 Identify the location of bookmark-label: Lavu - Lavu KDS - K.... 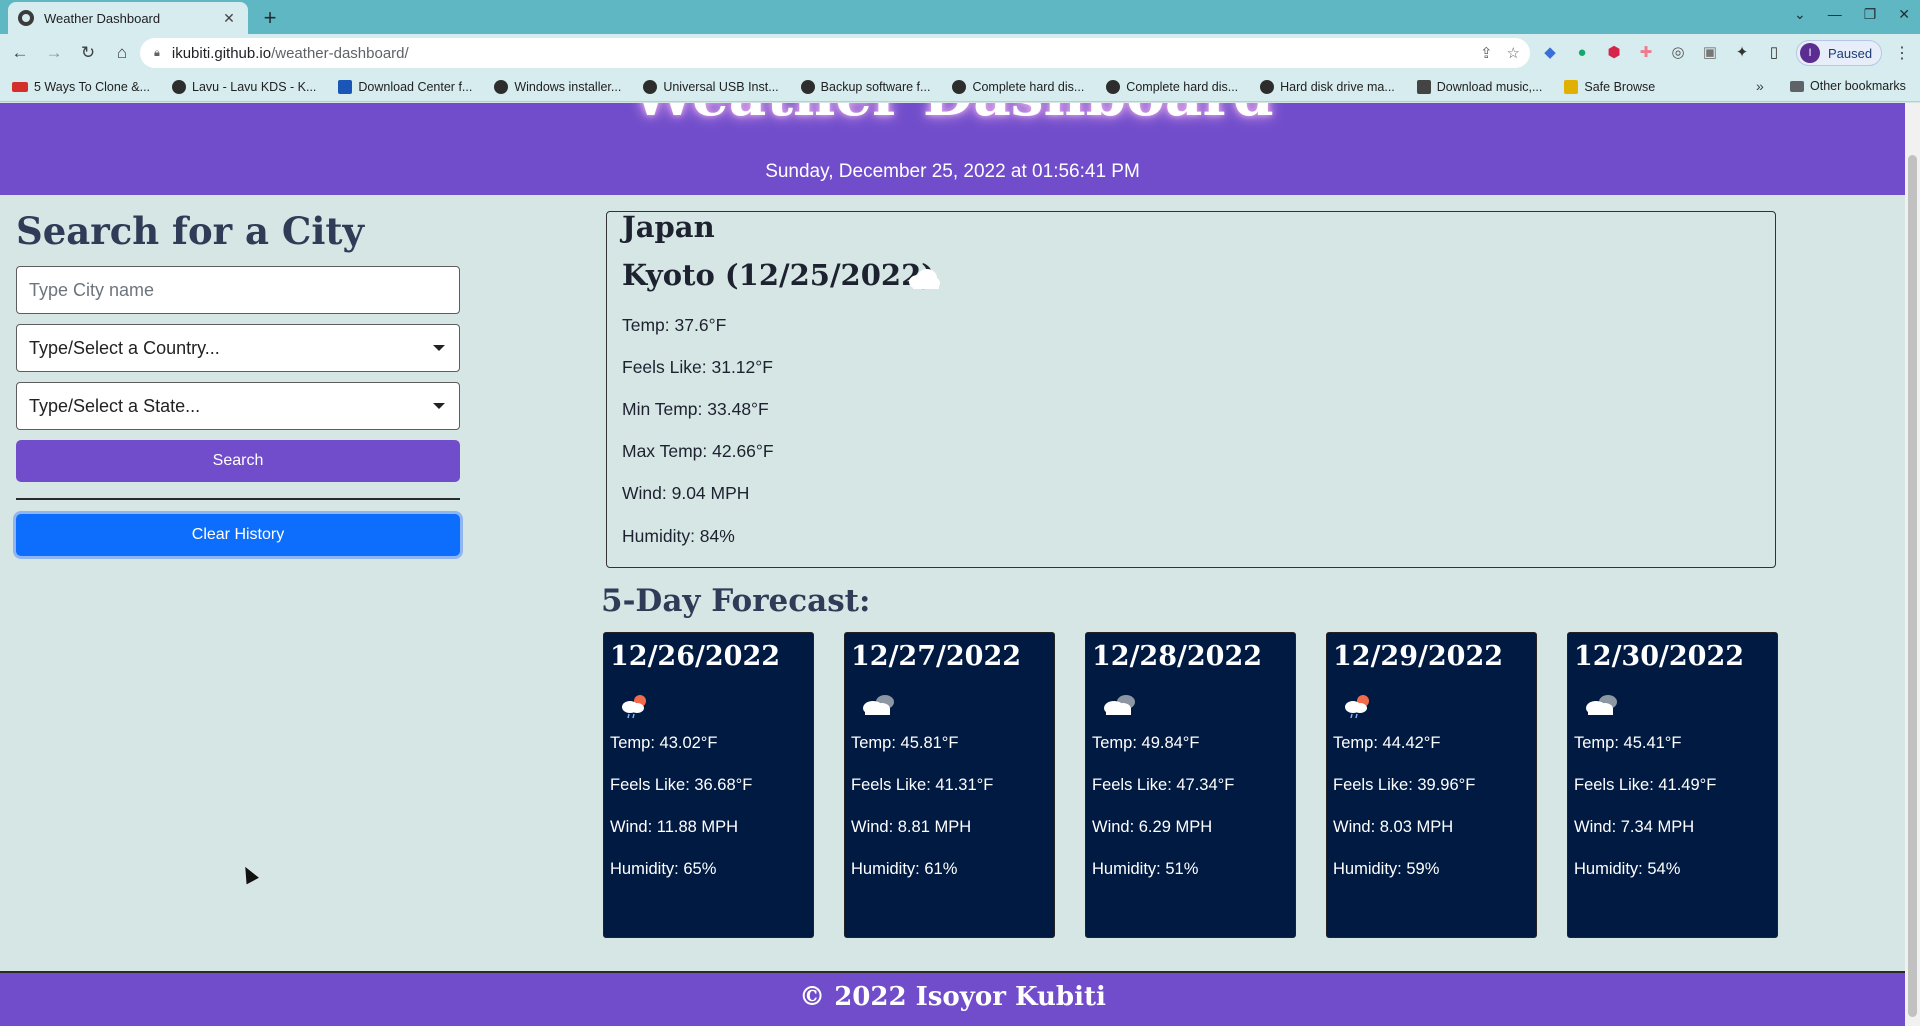
(254, 86).